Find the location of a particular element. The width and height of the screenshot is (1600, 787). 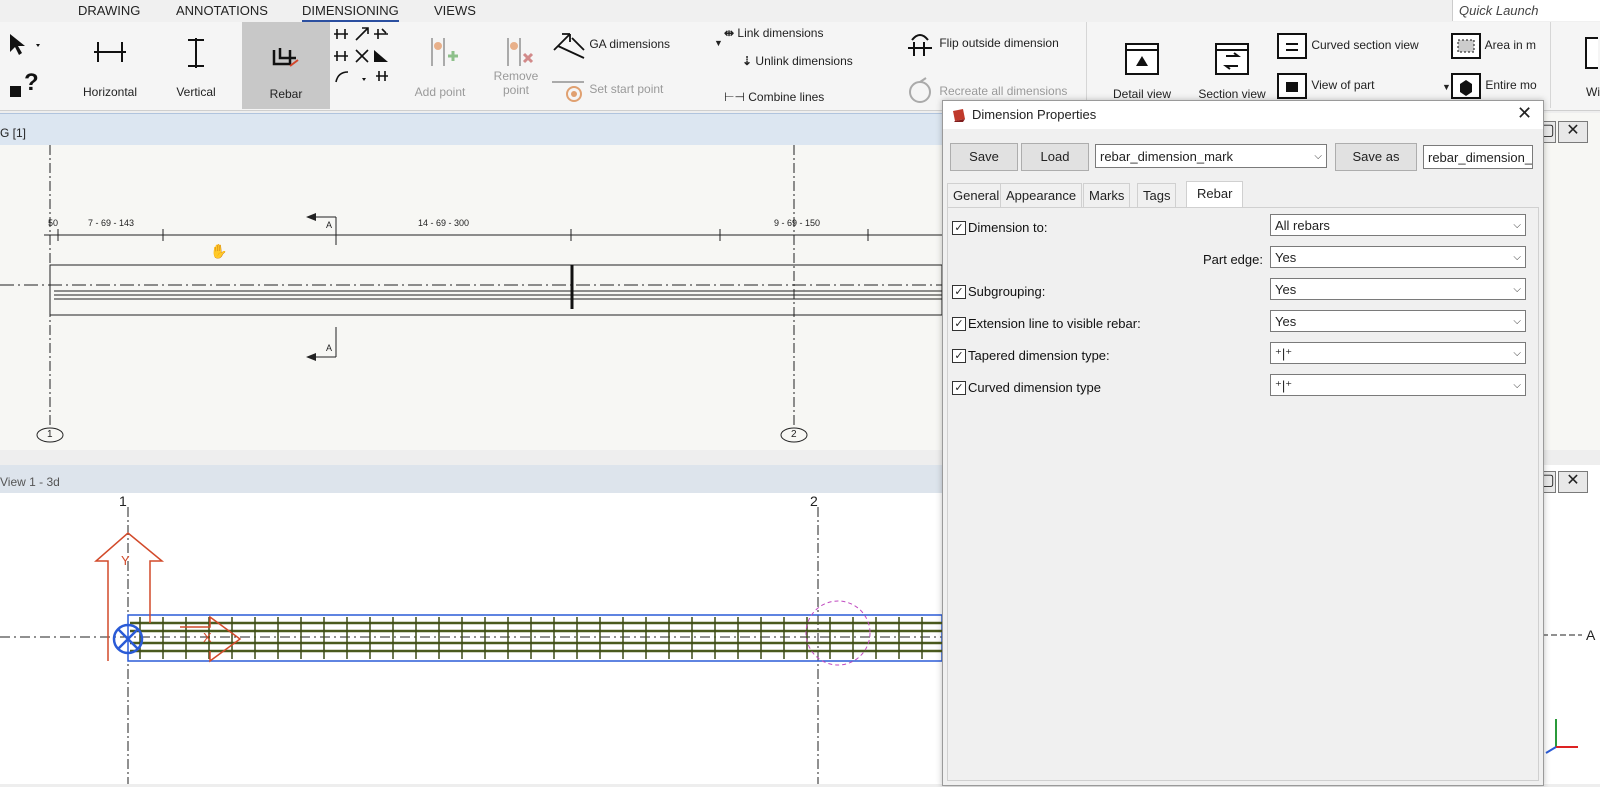

preset-select: rebar_dimension_mark ⌵ is located at coordinates (1211, 156).